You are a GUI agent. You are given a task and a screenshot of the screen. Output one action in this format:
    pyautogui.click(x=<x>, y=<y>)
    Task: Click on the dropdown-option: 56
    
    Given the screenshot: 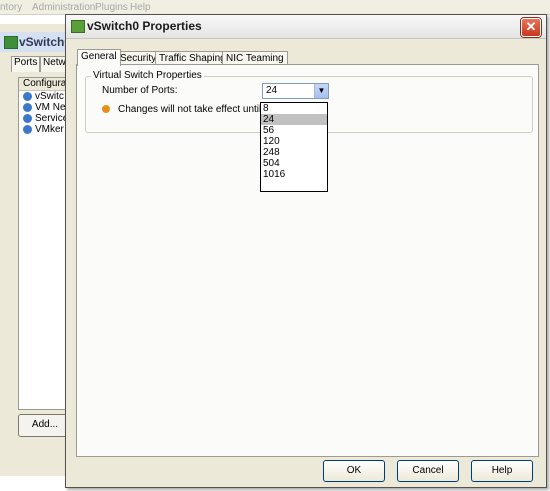 What is the action you would take?
    pyautogui.click(x=294, y=130)
    